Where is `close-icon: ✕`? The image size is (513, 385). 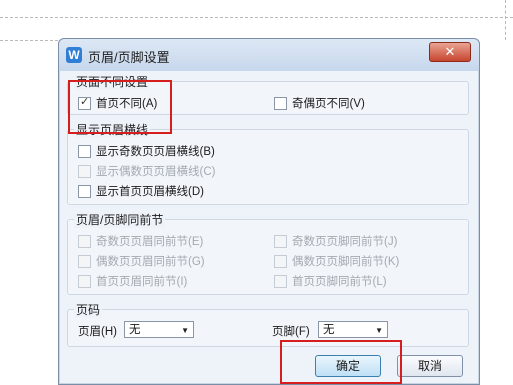 close-icon: ✕ is located at coordinates (450, 51).